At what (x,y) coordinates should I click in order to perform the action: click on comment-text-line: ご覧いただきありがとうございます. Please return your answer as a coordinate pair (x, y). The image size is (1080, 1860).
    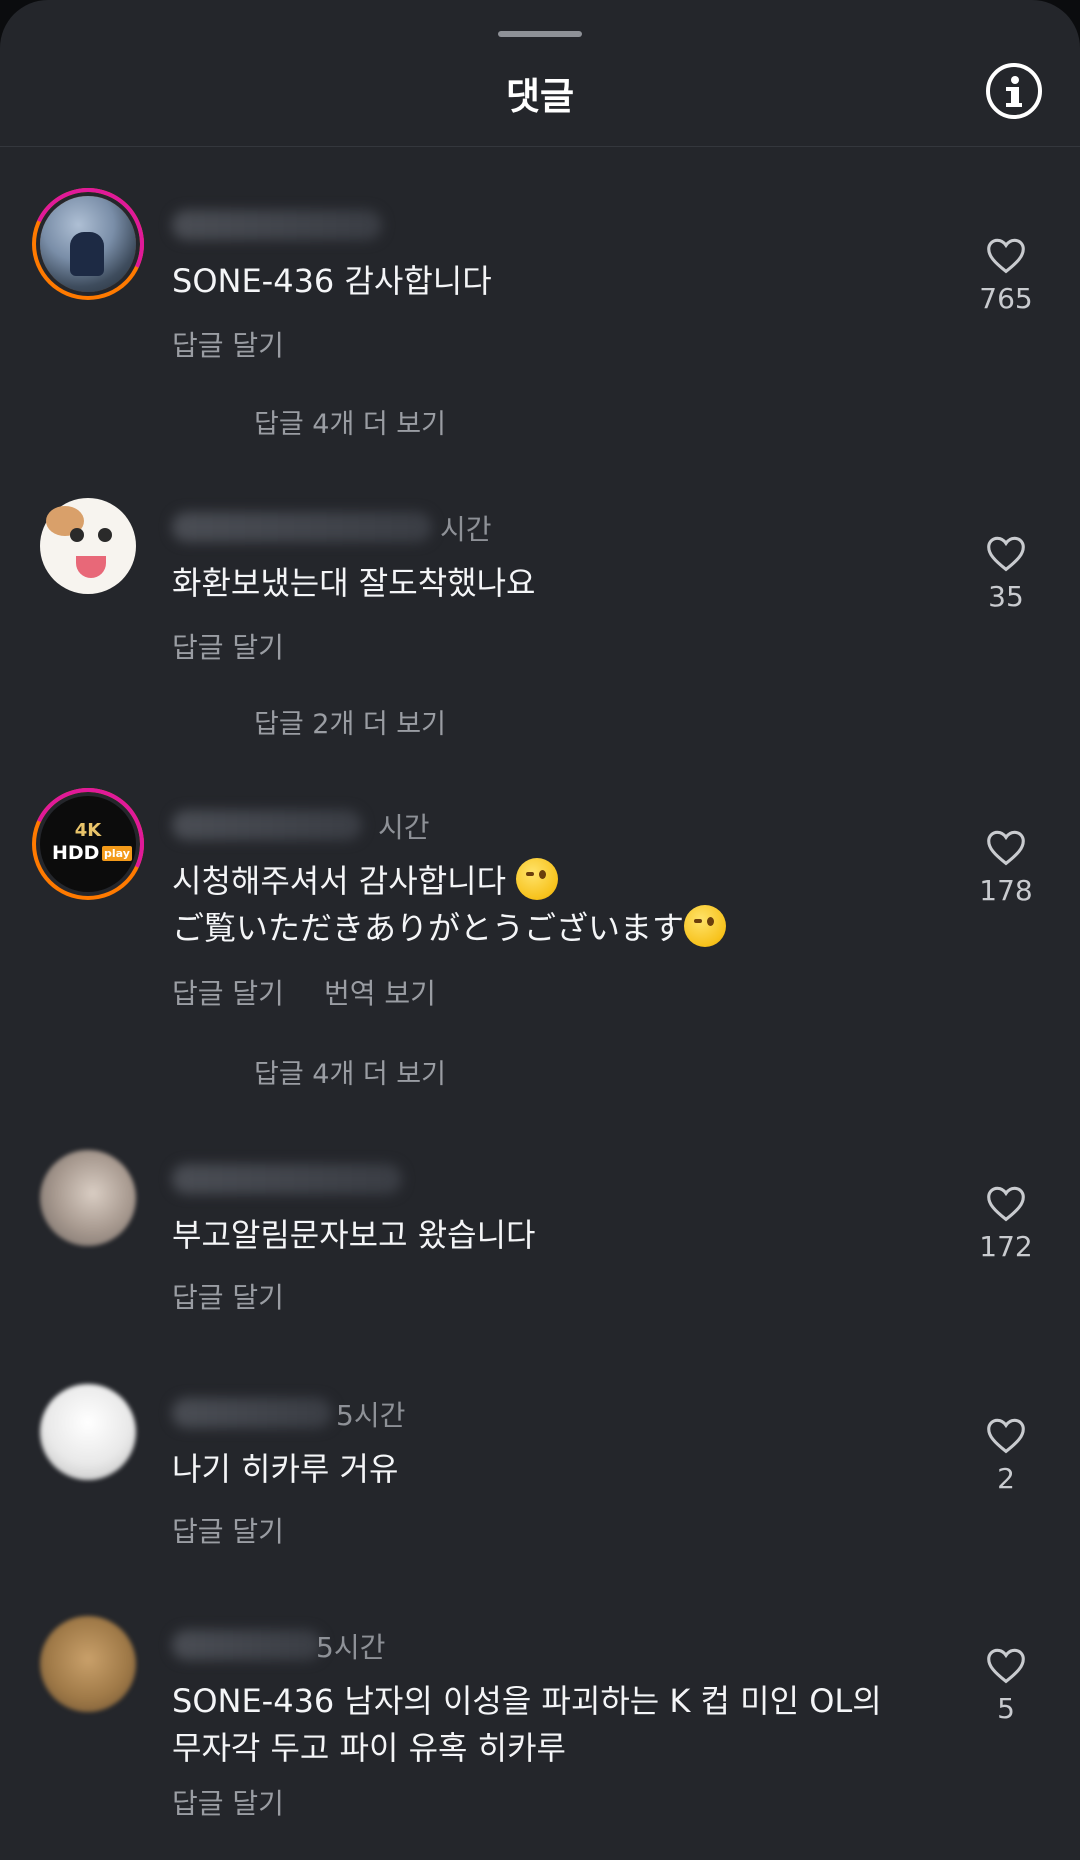
    Looking at the image, I should click on (428, 928).